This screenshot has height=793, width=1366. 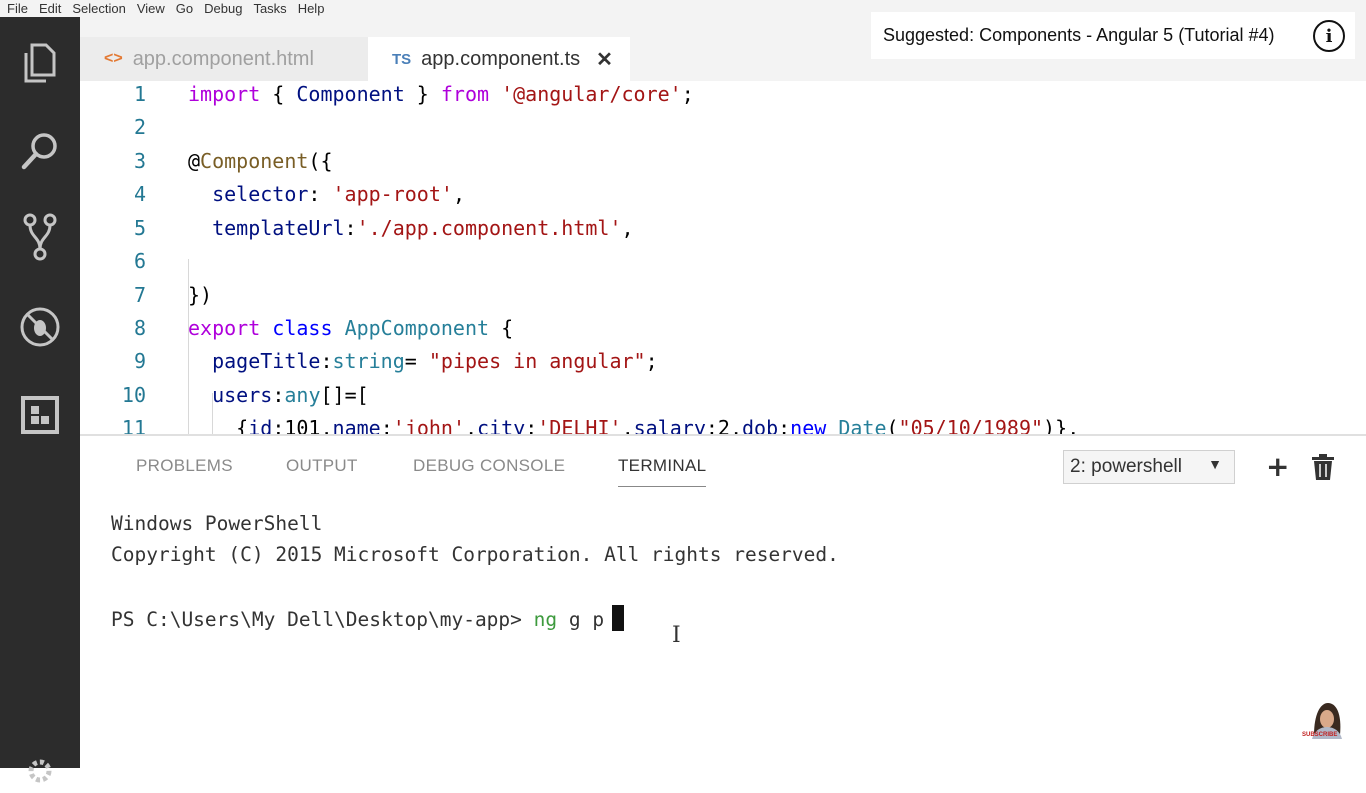 What do you see at coordinates (278, 395) in the screenshot?
I see `code-text: users:any[]=[` at bounding box center [278, 395].